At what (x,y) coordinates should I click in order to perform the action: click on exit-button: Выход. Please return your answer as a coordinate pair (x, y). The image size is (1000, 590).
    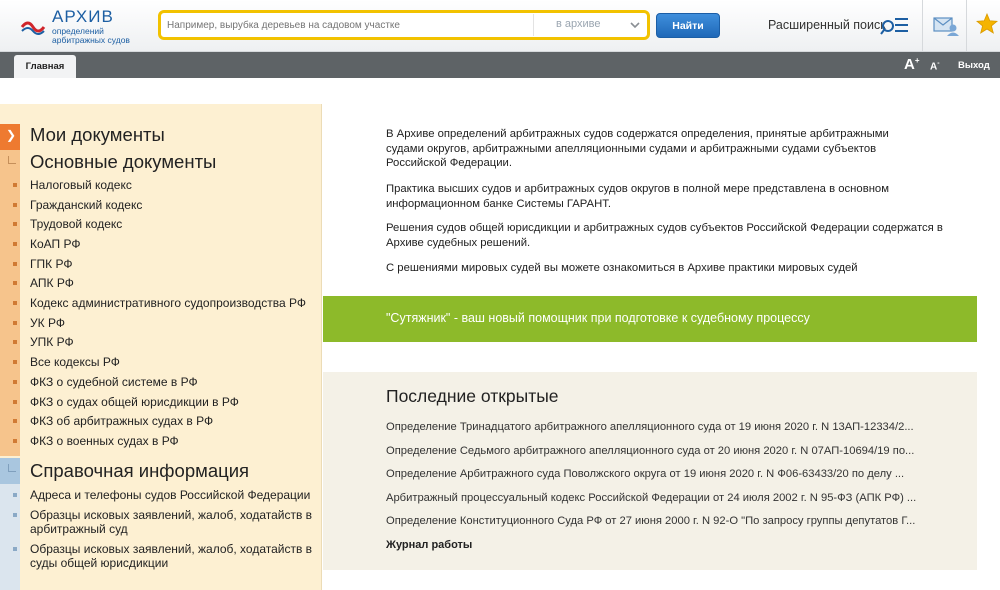
    Looking at the image, I should click on (974, 65).